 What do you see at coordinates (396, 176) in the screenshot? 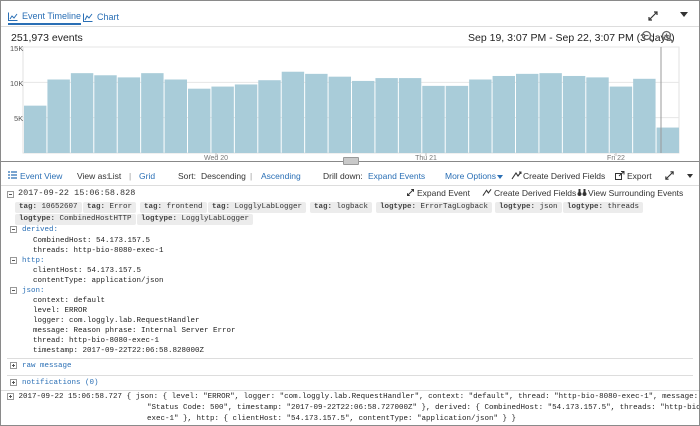
I see `expand-events-button: Expand Events` at bounding box center [396, 176].